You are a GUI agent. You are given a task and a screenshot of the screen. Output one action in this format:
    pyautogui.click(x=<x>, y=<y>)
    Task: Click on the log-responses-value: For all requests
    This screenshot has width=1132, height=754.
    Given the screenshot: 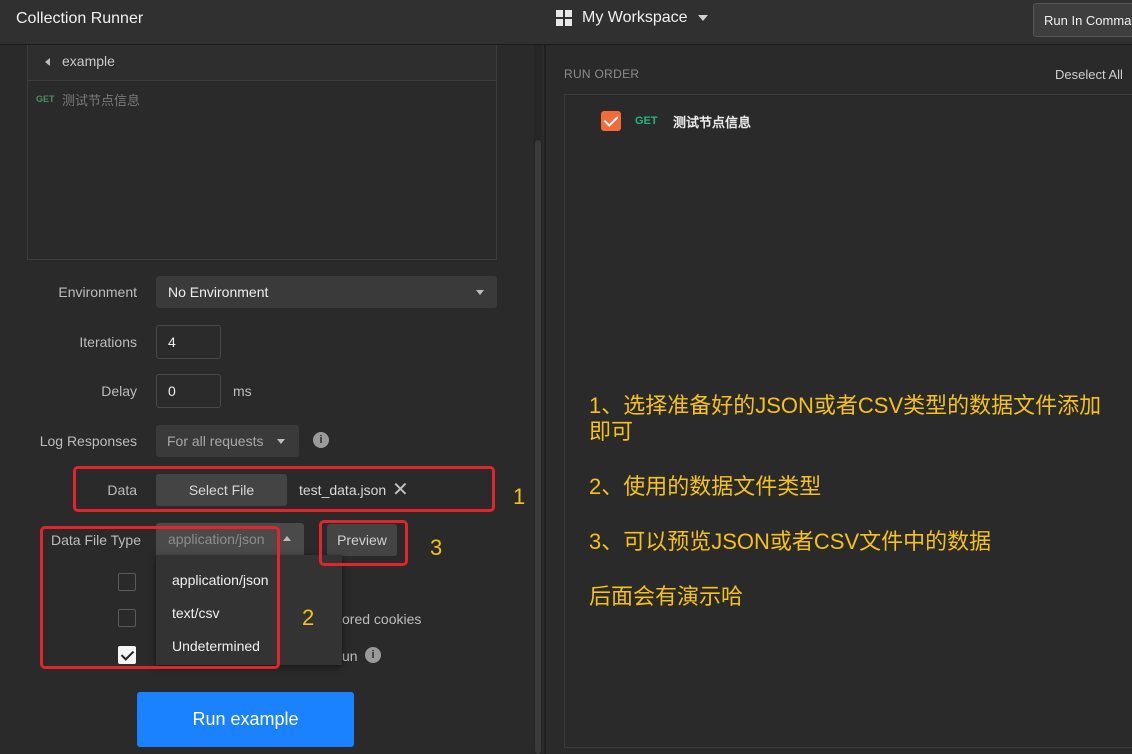 What is the action you would take?
    pyautogui.click(x=215, y=441)
    